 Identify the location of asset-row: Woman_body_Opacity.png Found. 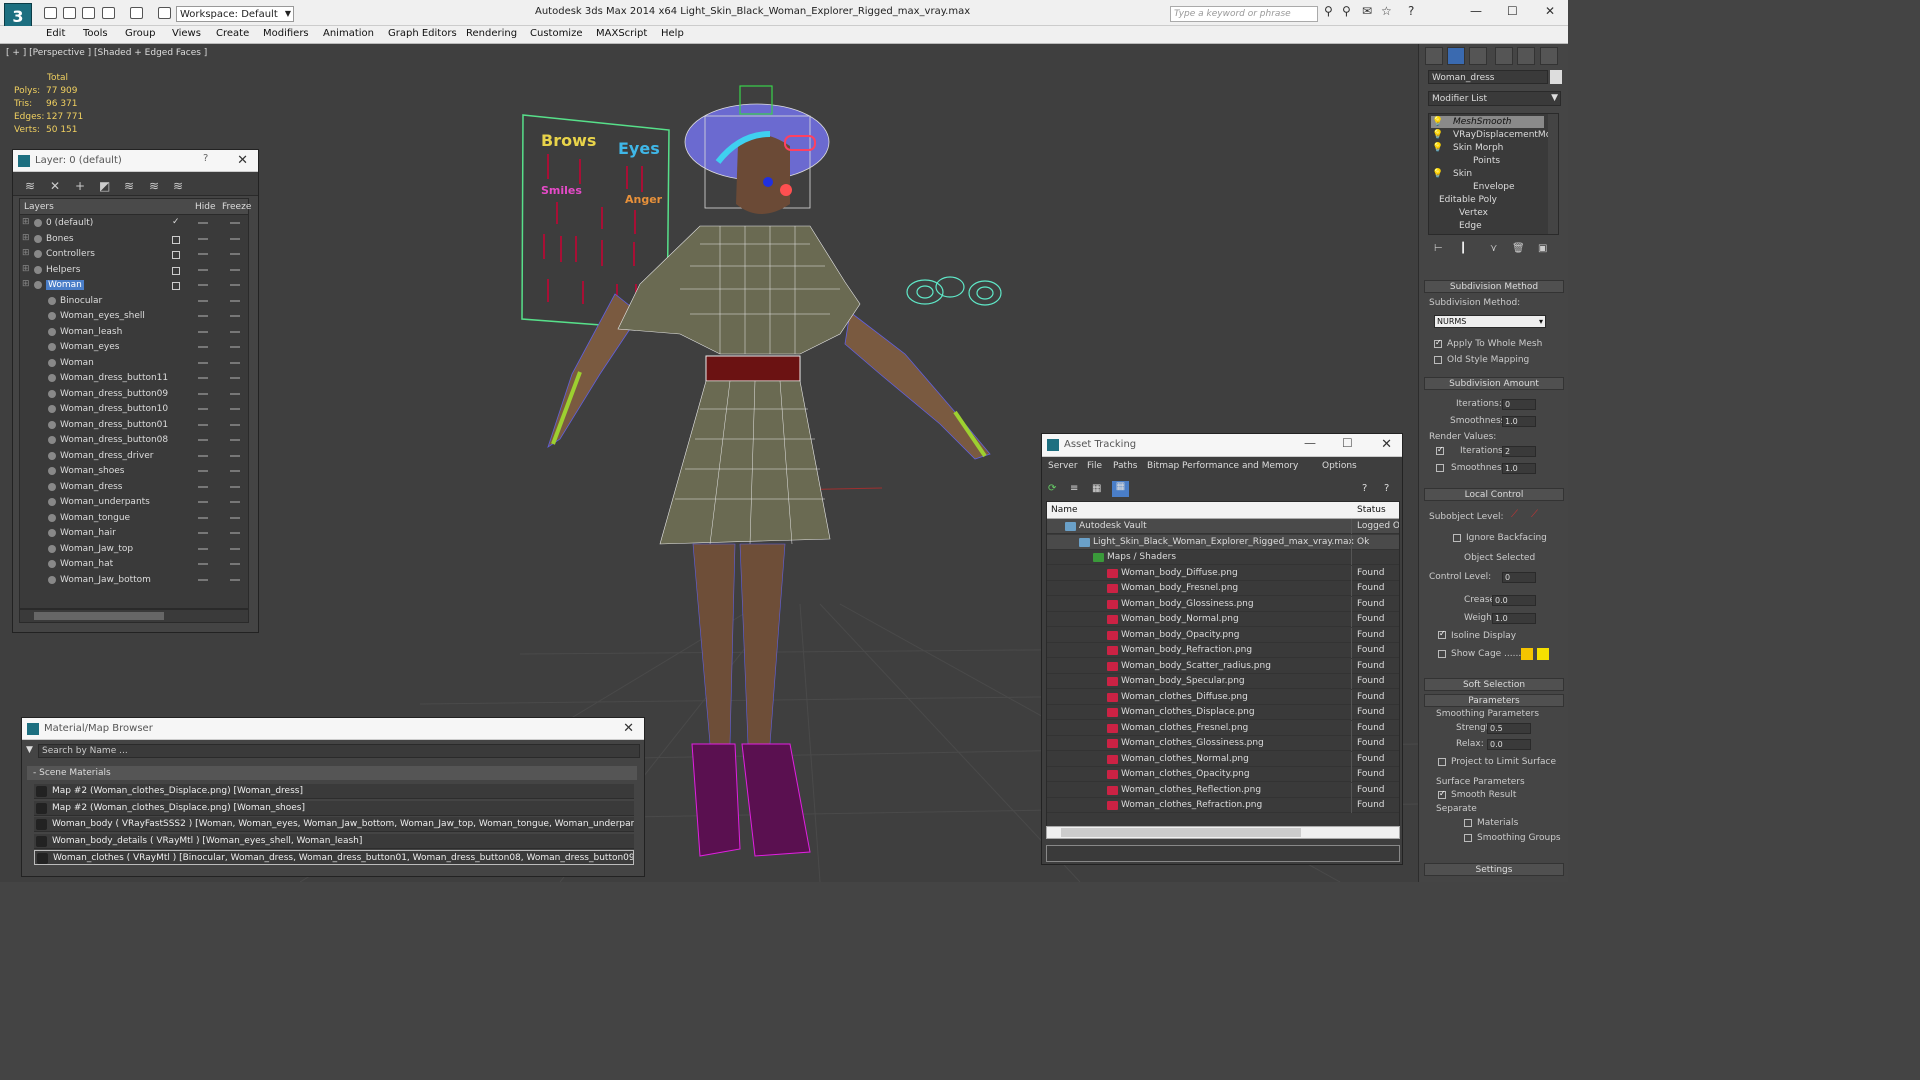
(1223, 635).